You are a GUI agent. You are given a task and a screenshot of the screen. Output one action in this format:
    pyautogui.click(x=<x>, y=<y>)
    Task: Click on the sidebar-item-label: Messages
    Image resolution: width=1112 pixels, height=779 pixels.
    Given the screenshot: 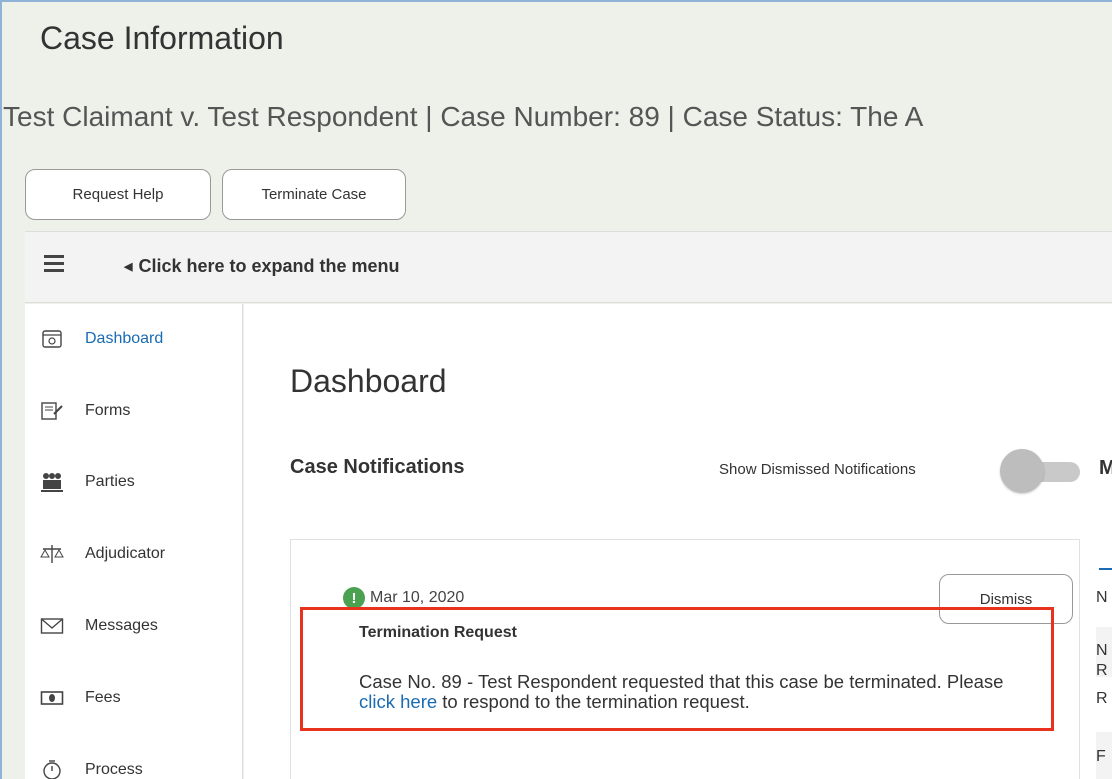 What is the action you would take?
    pyautogui.click(x=121, y=625)
    